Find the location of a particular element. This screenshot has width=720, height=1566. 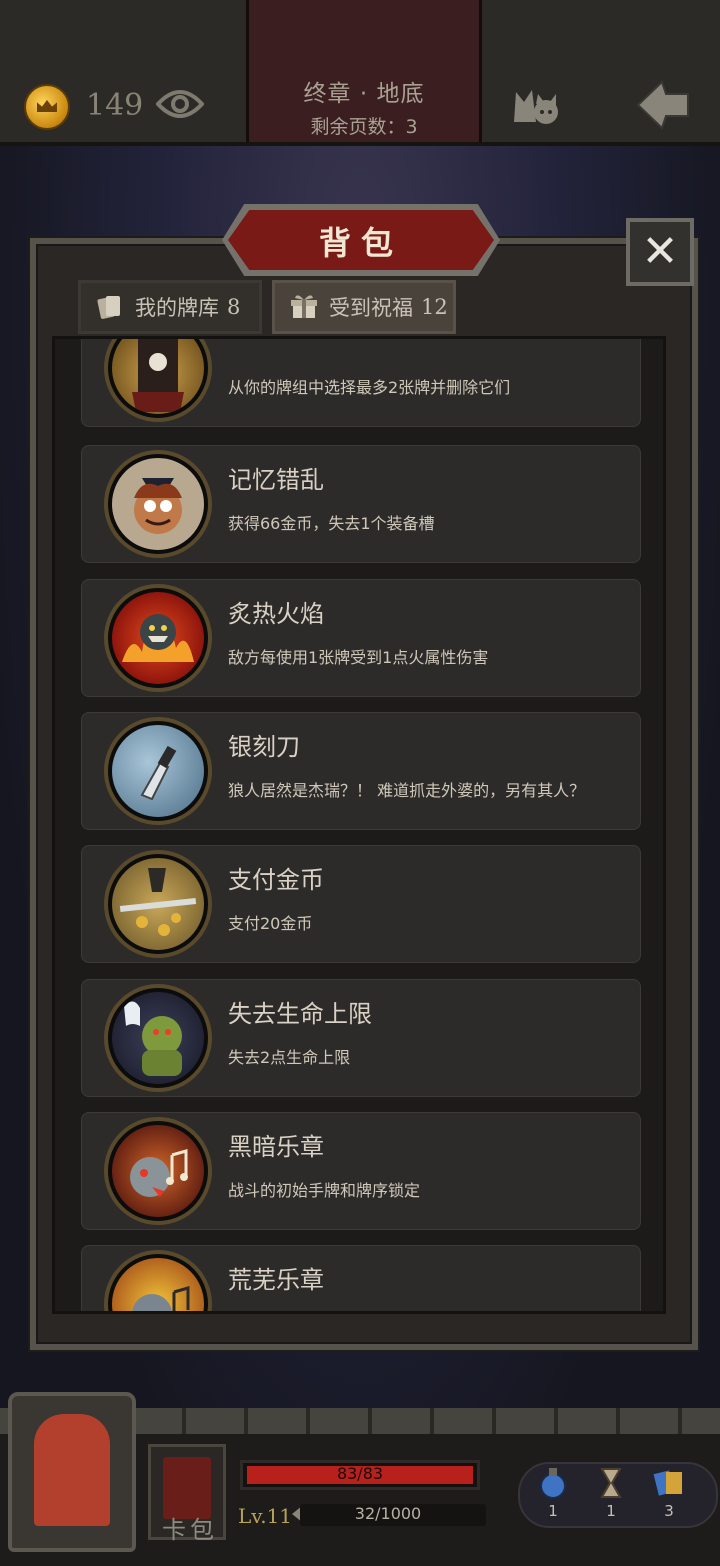

crazy-man-icon is located at coordinates (158, 504).